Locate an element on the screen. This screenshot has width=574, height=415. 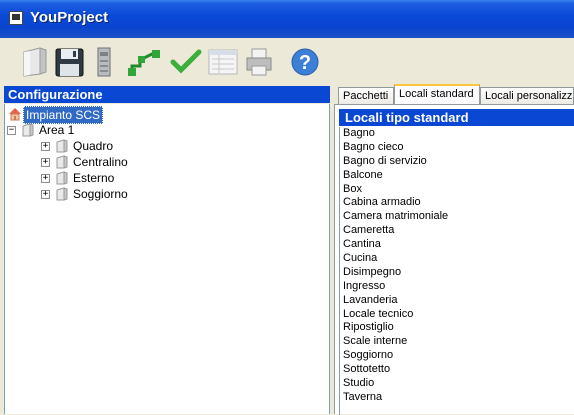
list-item: Taverna is located at coordinates (458, 398).